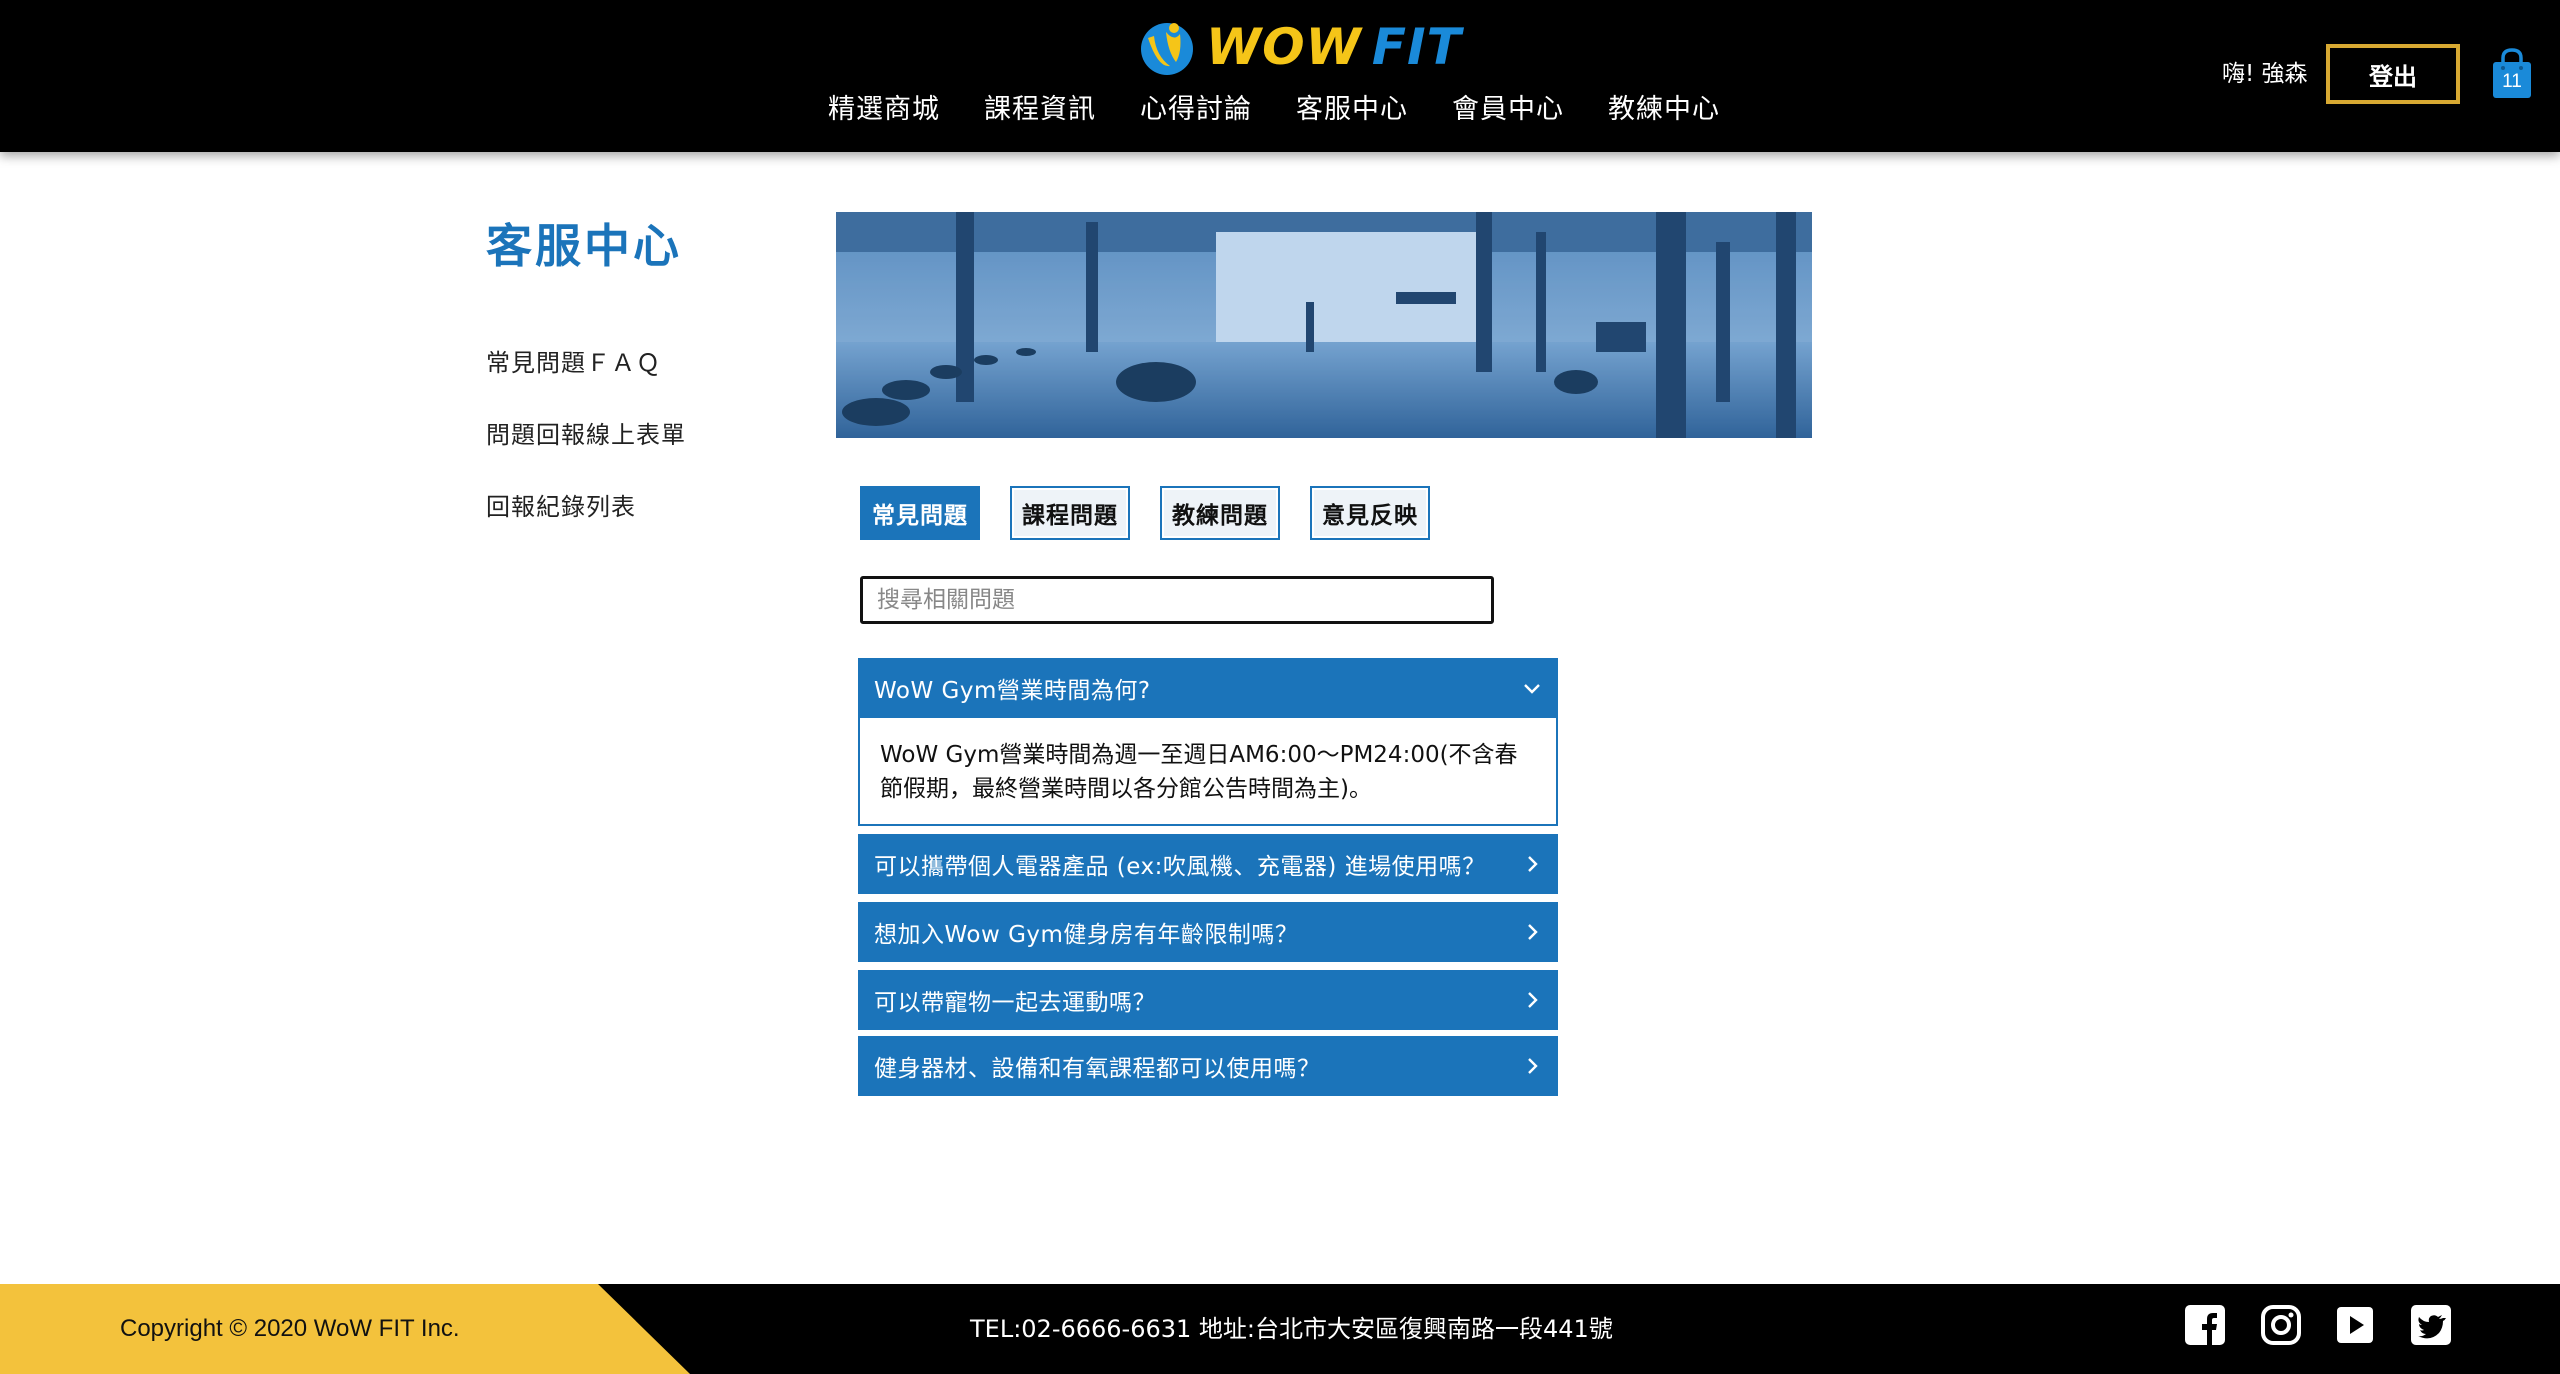 The width and height of the screenshot is (2560, 1374). What do you see at coordinates (2393, 74) in the screenshot?
I see `logout-button: 登出` at bounding box center [2393, 74].